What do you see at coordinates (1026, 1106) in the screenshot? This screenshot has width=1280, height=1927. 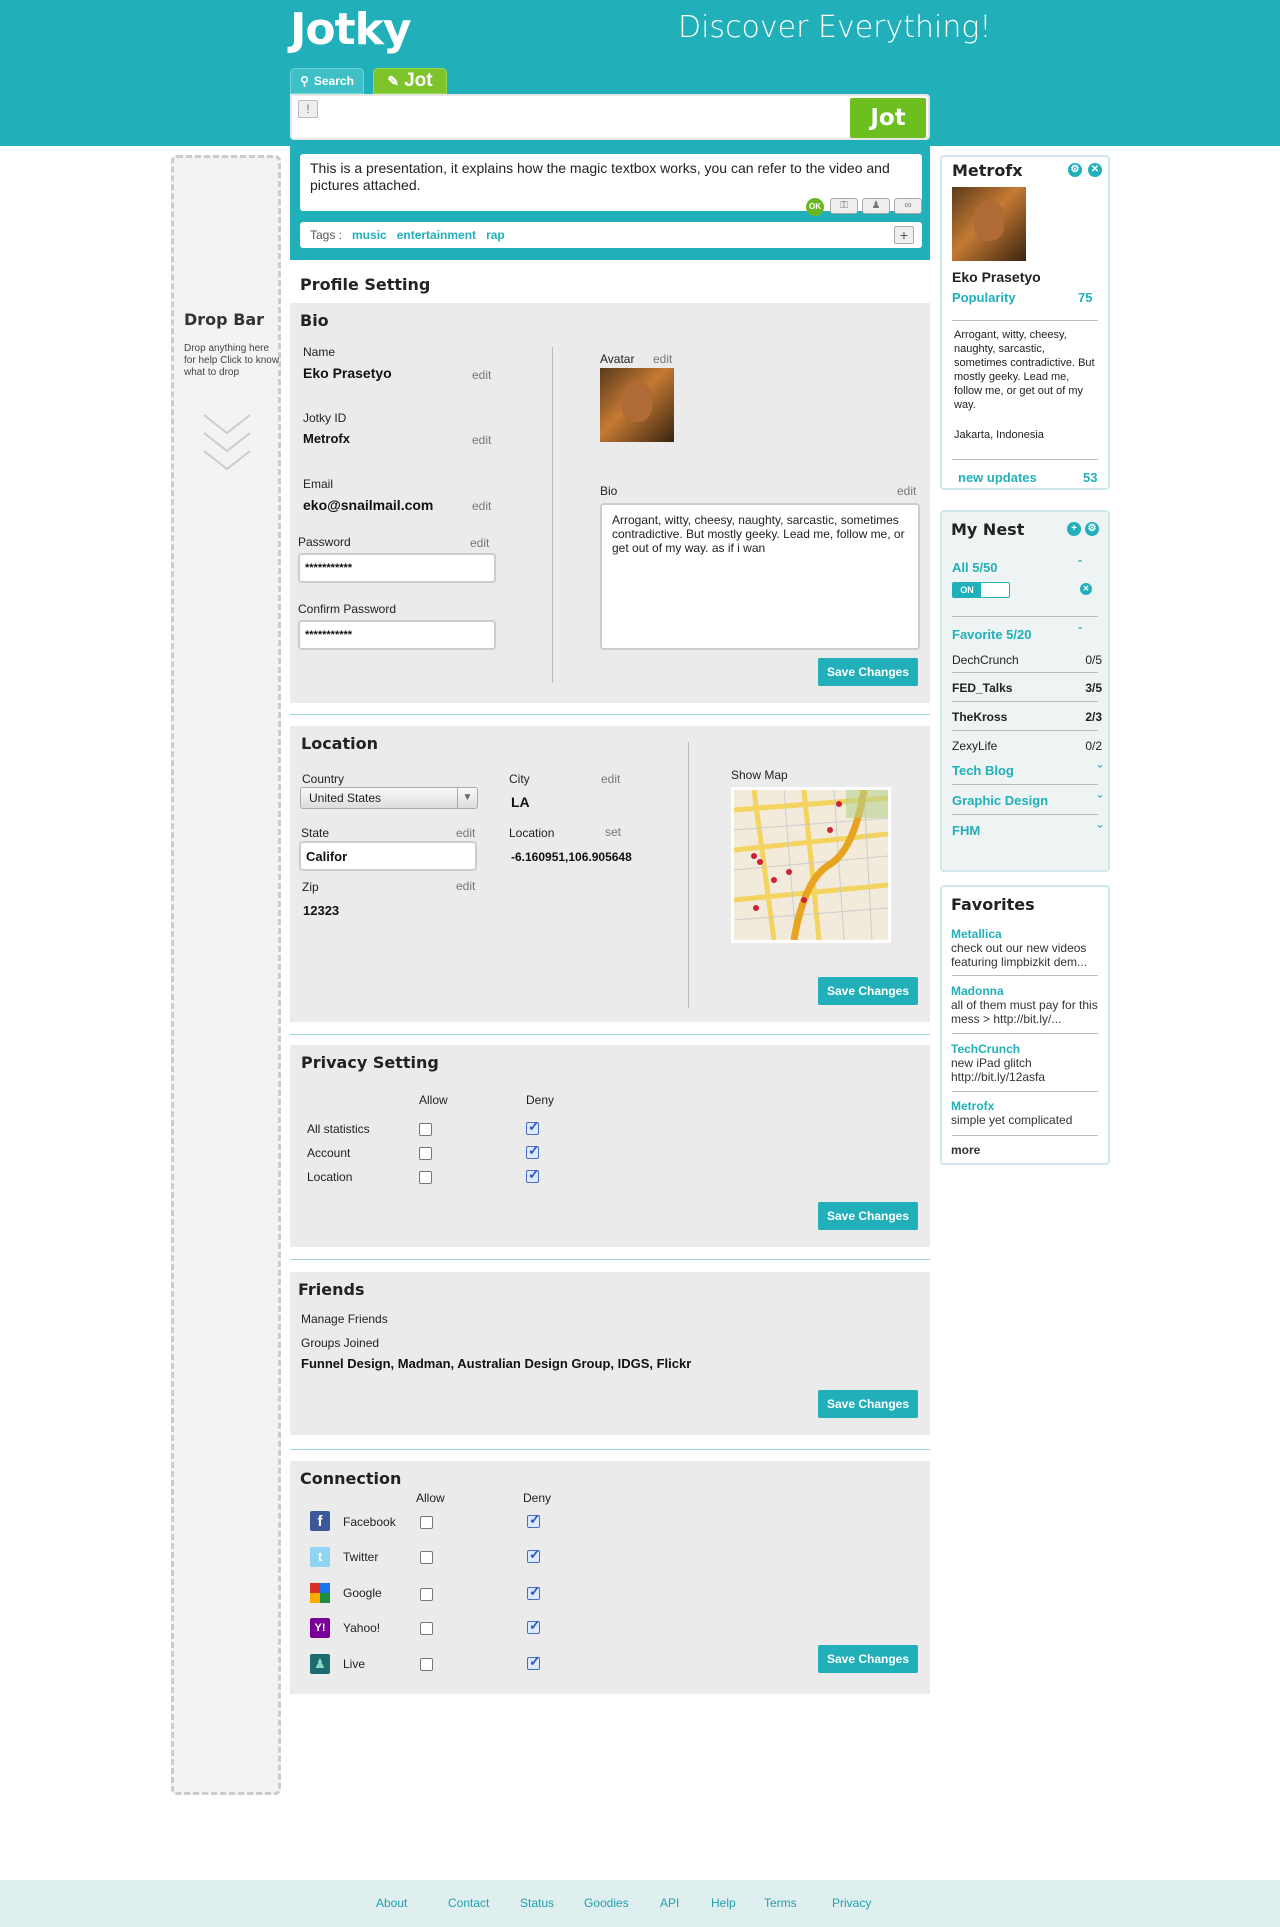 I see `favorite-name: Metrofx` at bounding box center [1026, 1106].